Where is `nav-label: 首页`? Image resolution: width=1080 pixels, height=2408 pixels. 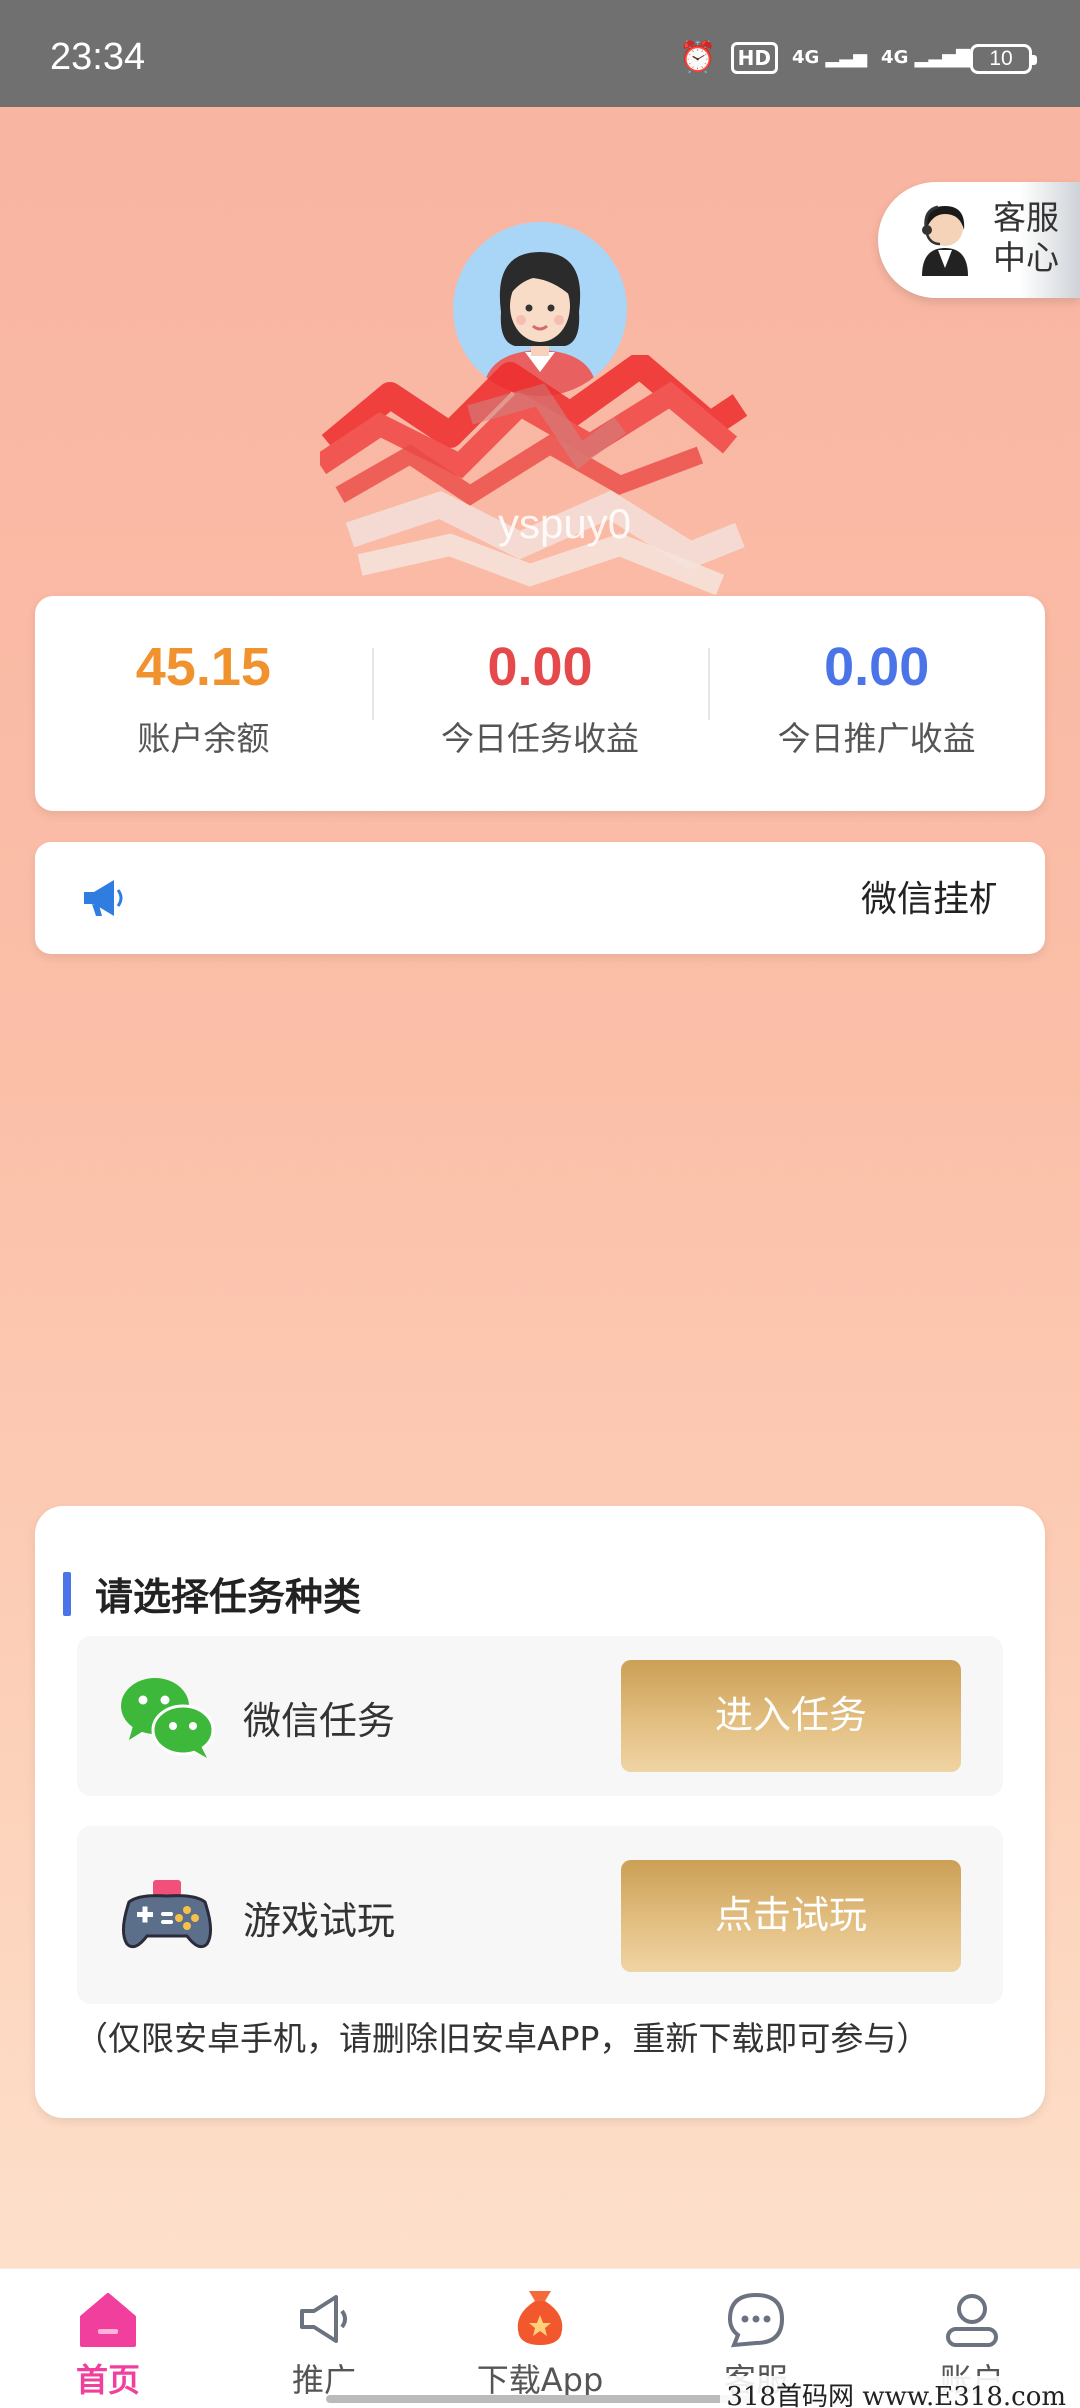
nav-label: 首页 is located at coordinates (107, 2380).